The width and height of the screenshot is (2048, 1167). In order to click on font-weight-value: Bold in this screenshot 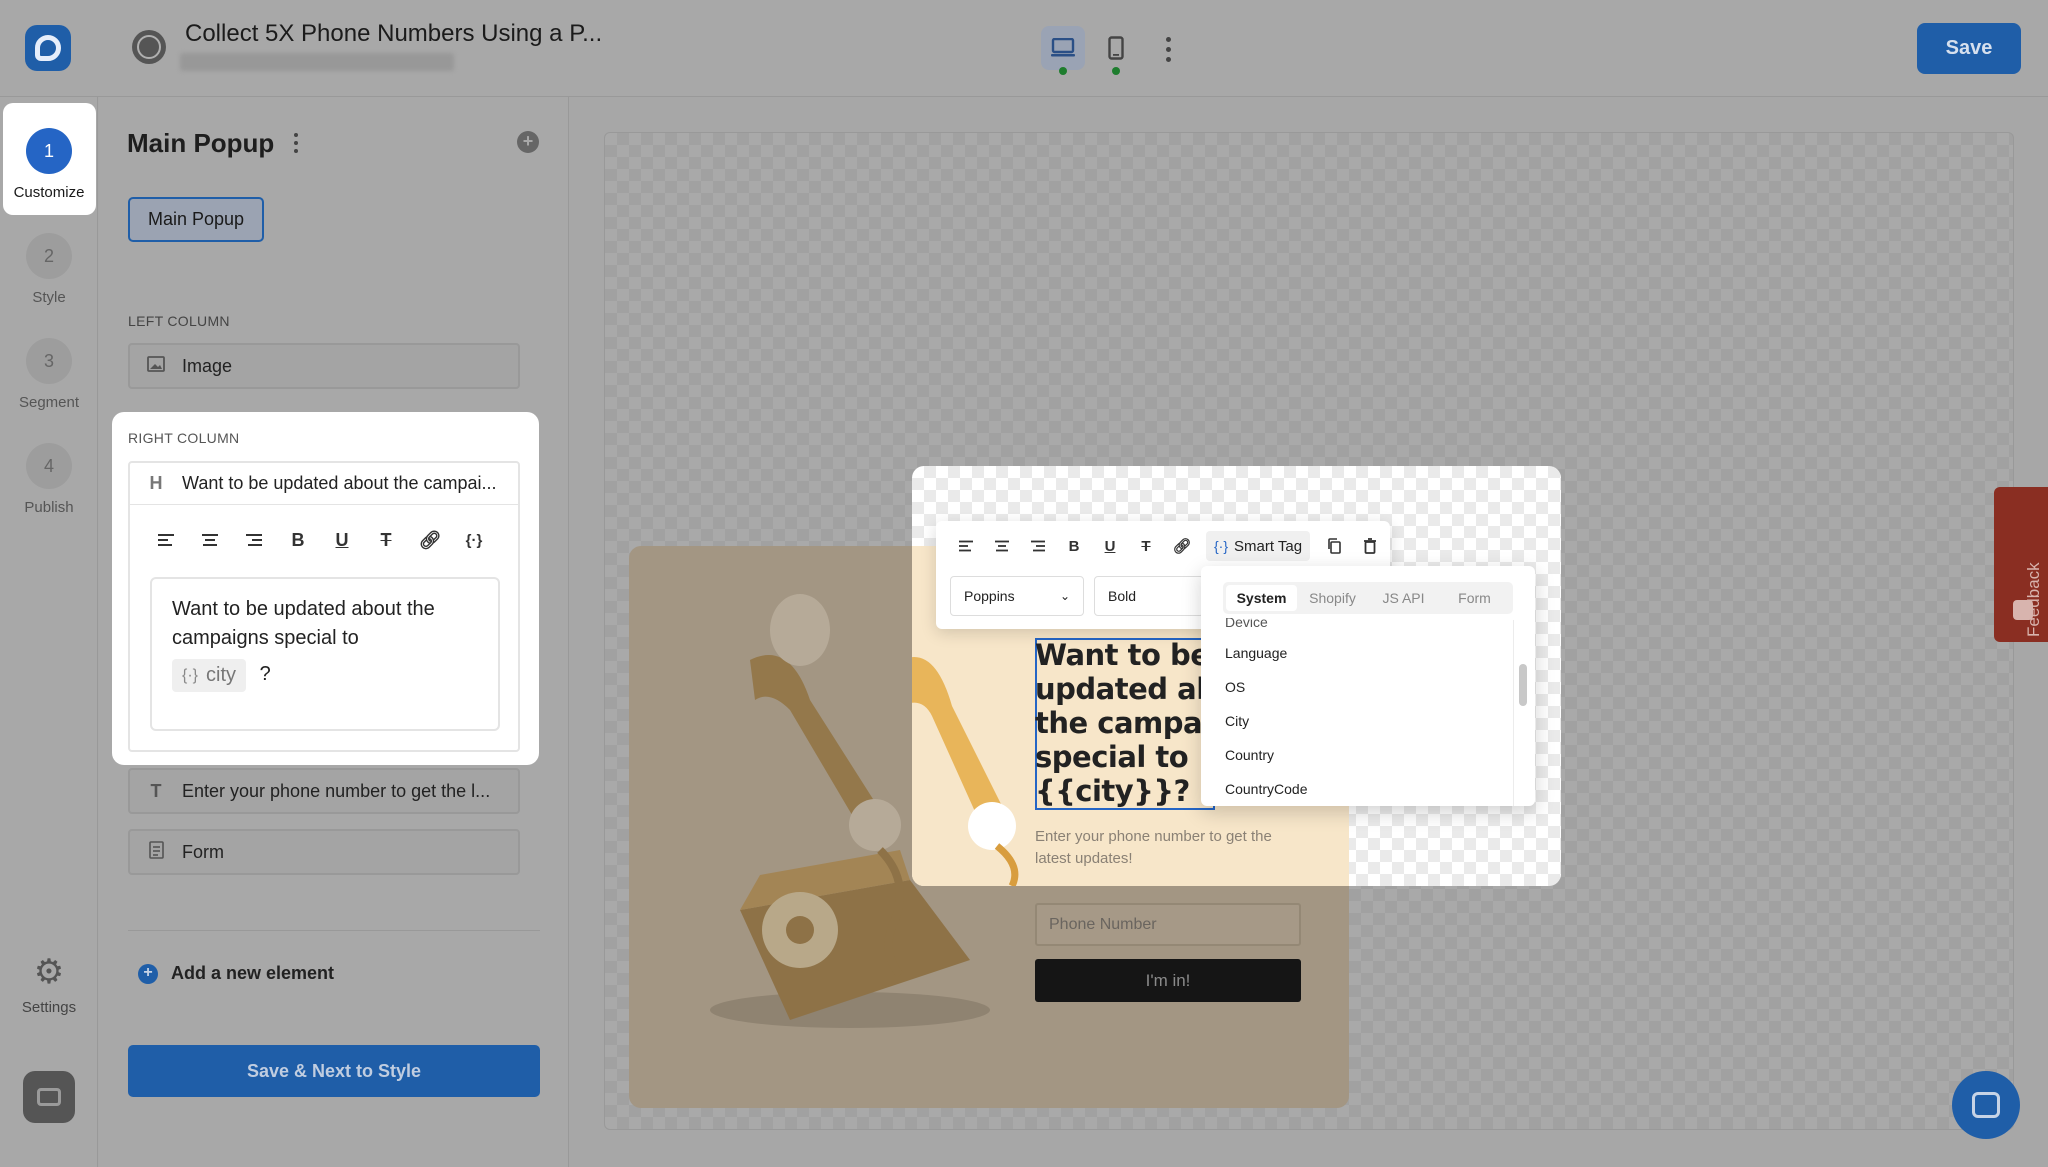, I will do `click(1122, 596)`.